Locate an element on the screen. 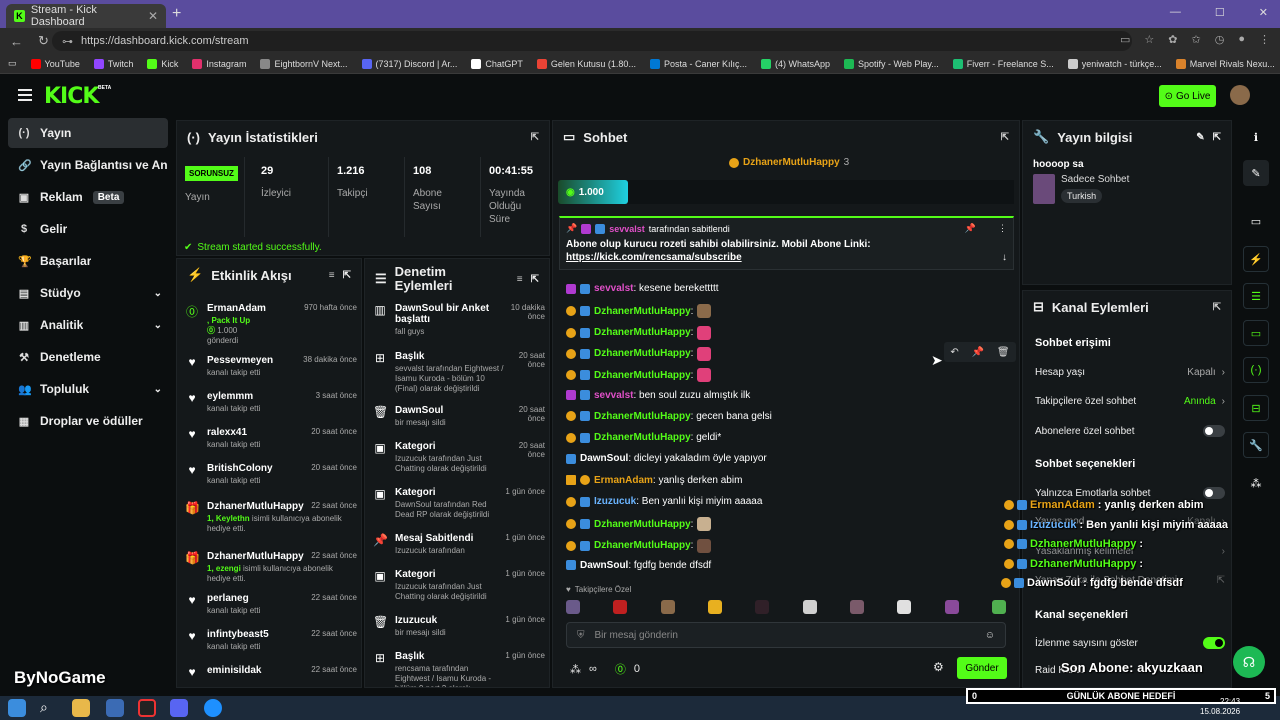 The image size is (1280, 720). maximize-icon: ☐ is located at coordinates (1220, 12).